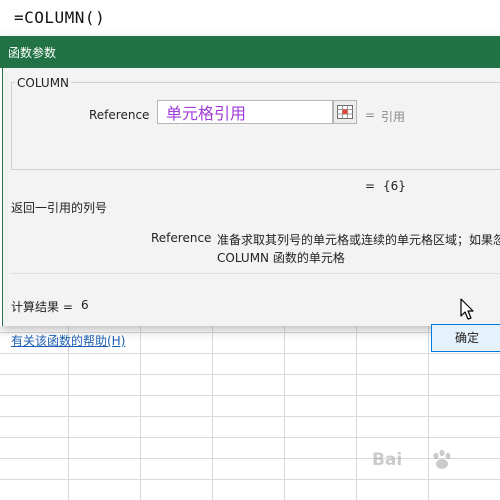  I want to click on range-select-button, so click(345, 112).